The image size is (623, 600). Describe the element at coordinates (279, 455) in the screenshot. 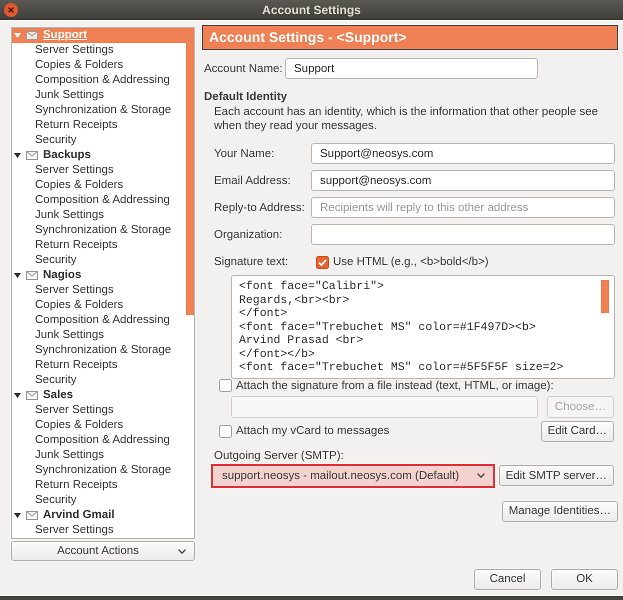

I see `field-label: Outgoing Server (SMTP):` at that location.